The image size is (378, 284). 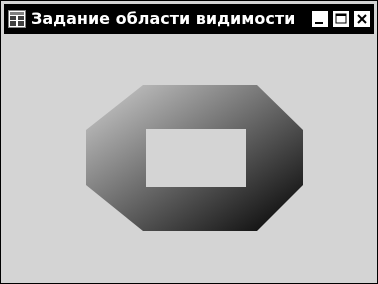 What do you see at coordinates (320, 19) in the screenshot?
I see `minimize-button` at bounding box center [320, 19].